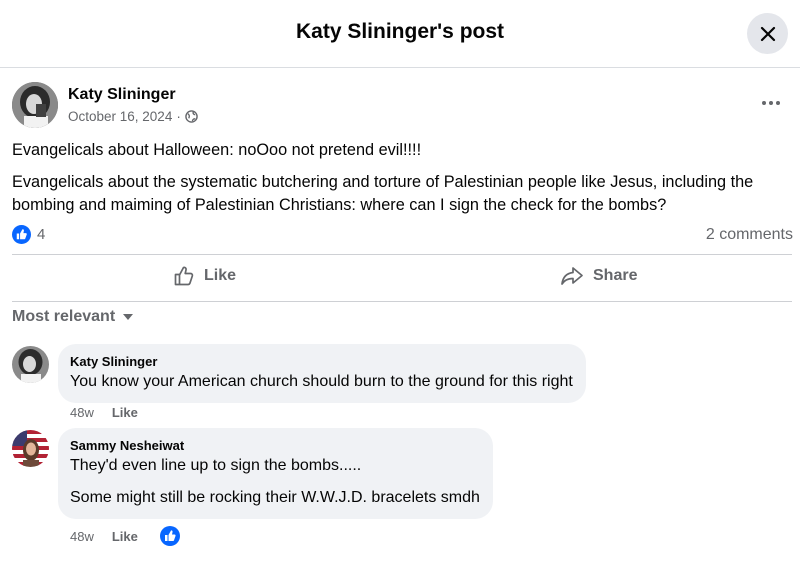 This screenshot has height=564, width=800. Describe the element at coordinates (220, 275) in the screenshot. I see `like-label: Like` at that location.